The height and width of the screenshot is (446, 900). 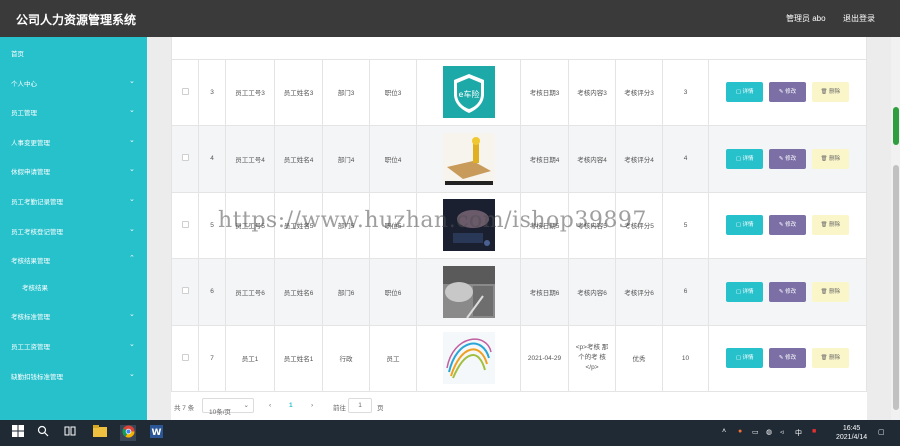 I want to click on app-title: 公司人力资源管理系统, so click(x=76, y=20).